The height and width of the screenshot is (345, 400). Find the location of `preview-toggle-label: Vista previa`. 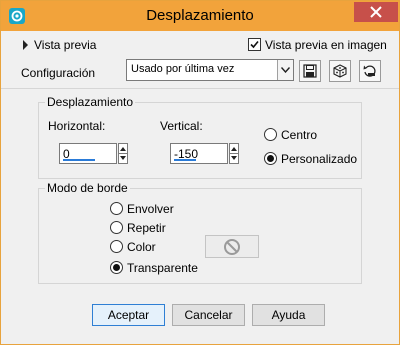

preview-toggle-label: Vista previa is located at coordinates (65, 45).